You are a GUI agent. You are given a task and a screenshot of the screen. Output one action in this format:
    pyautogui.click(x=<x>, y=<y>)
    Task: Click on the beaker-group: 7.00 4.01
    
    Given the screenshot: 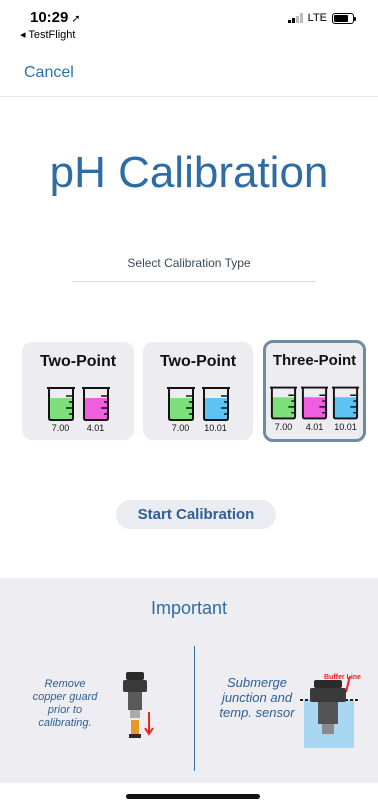 What is the action you would take?
    pyautogui.click(x=78, y=409)
    